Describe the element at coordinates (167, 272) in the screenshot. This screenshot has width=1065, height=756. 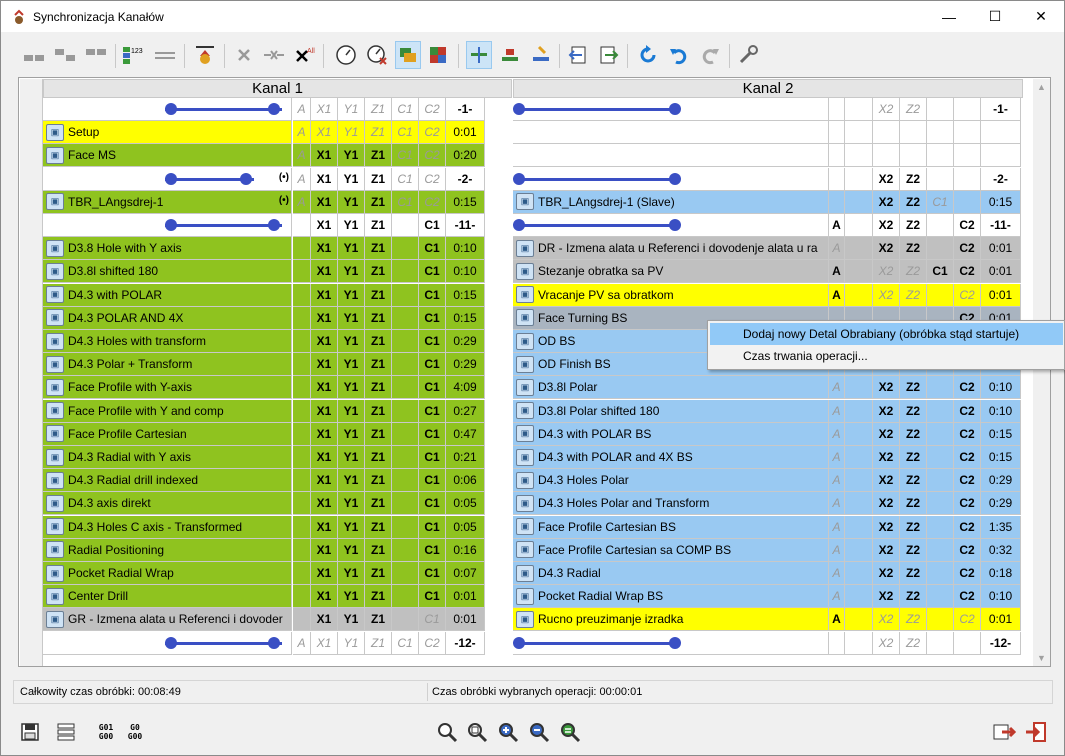
I see `channel-1-operation: ▣ D3.8l shifted 180` at that location.